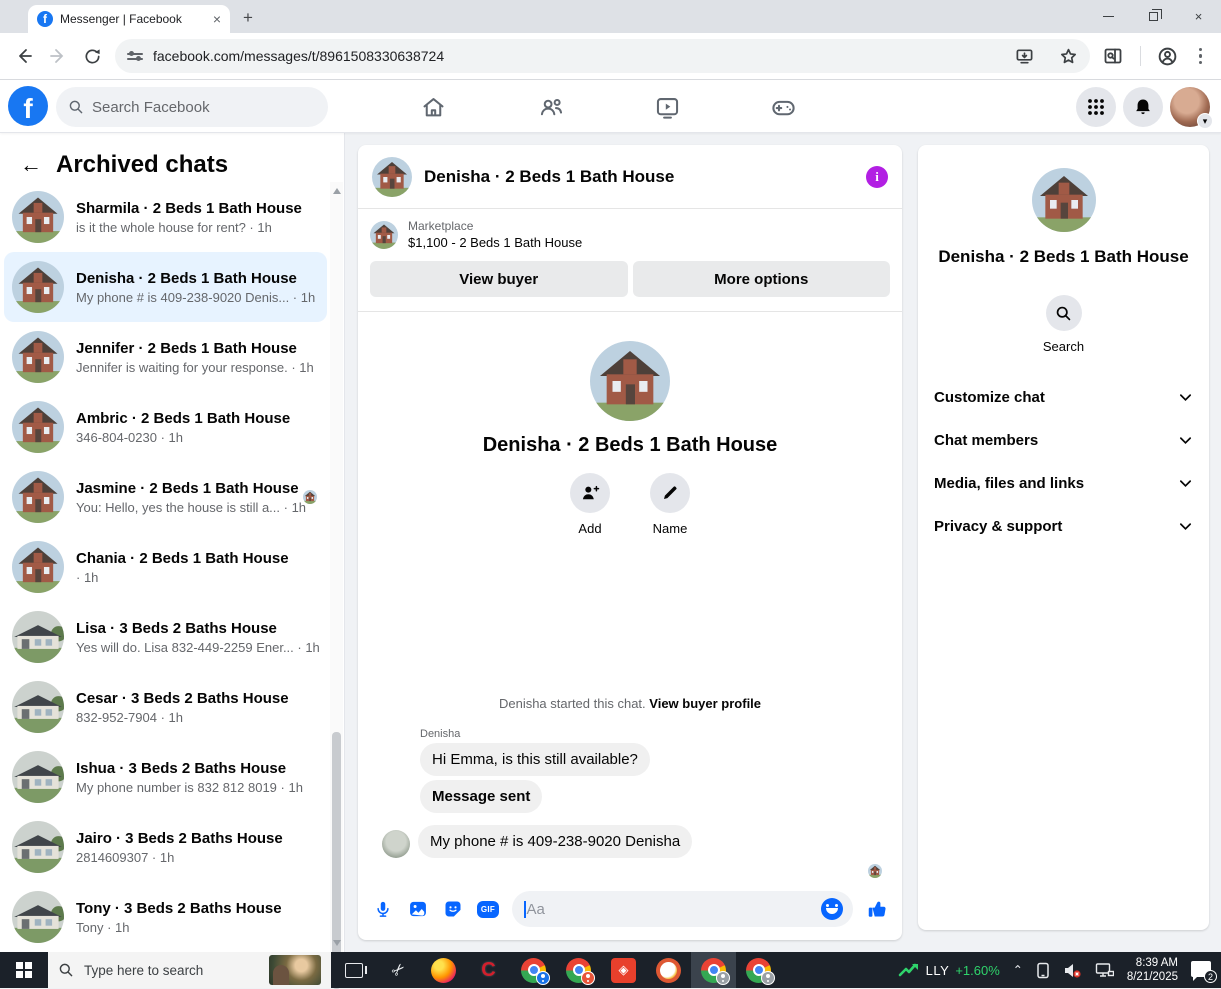 The height and width of the screenshot is (989, 1221). What do you see at coordinates (248, 18) in the screenshot?
I see `new-tab-button: +` at bounding box center [248, 18].